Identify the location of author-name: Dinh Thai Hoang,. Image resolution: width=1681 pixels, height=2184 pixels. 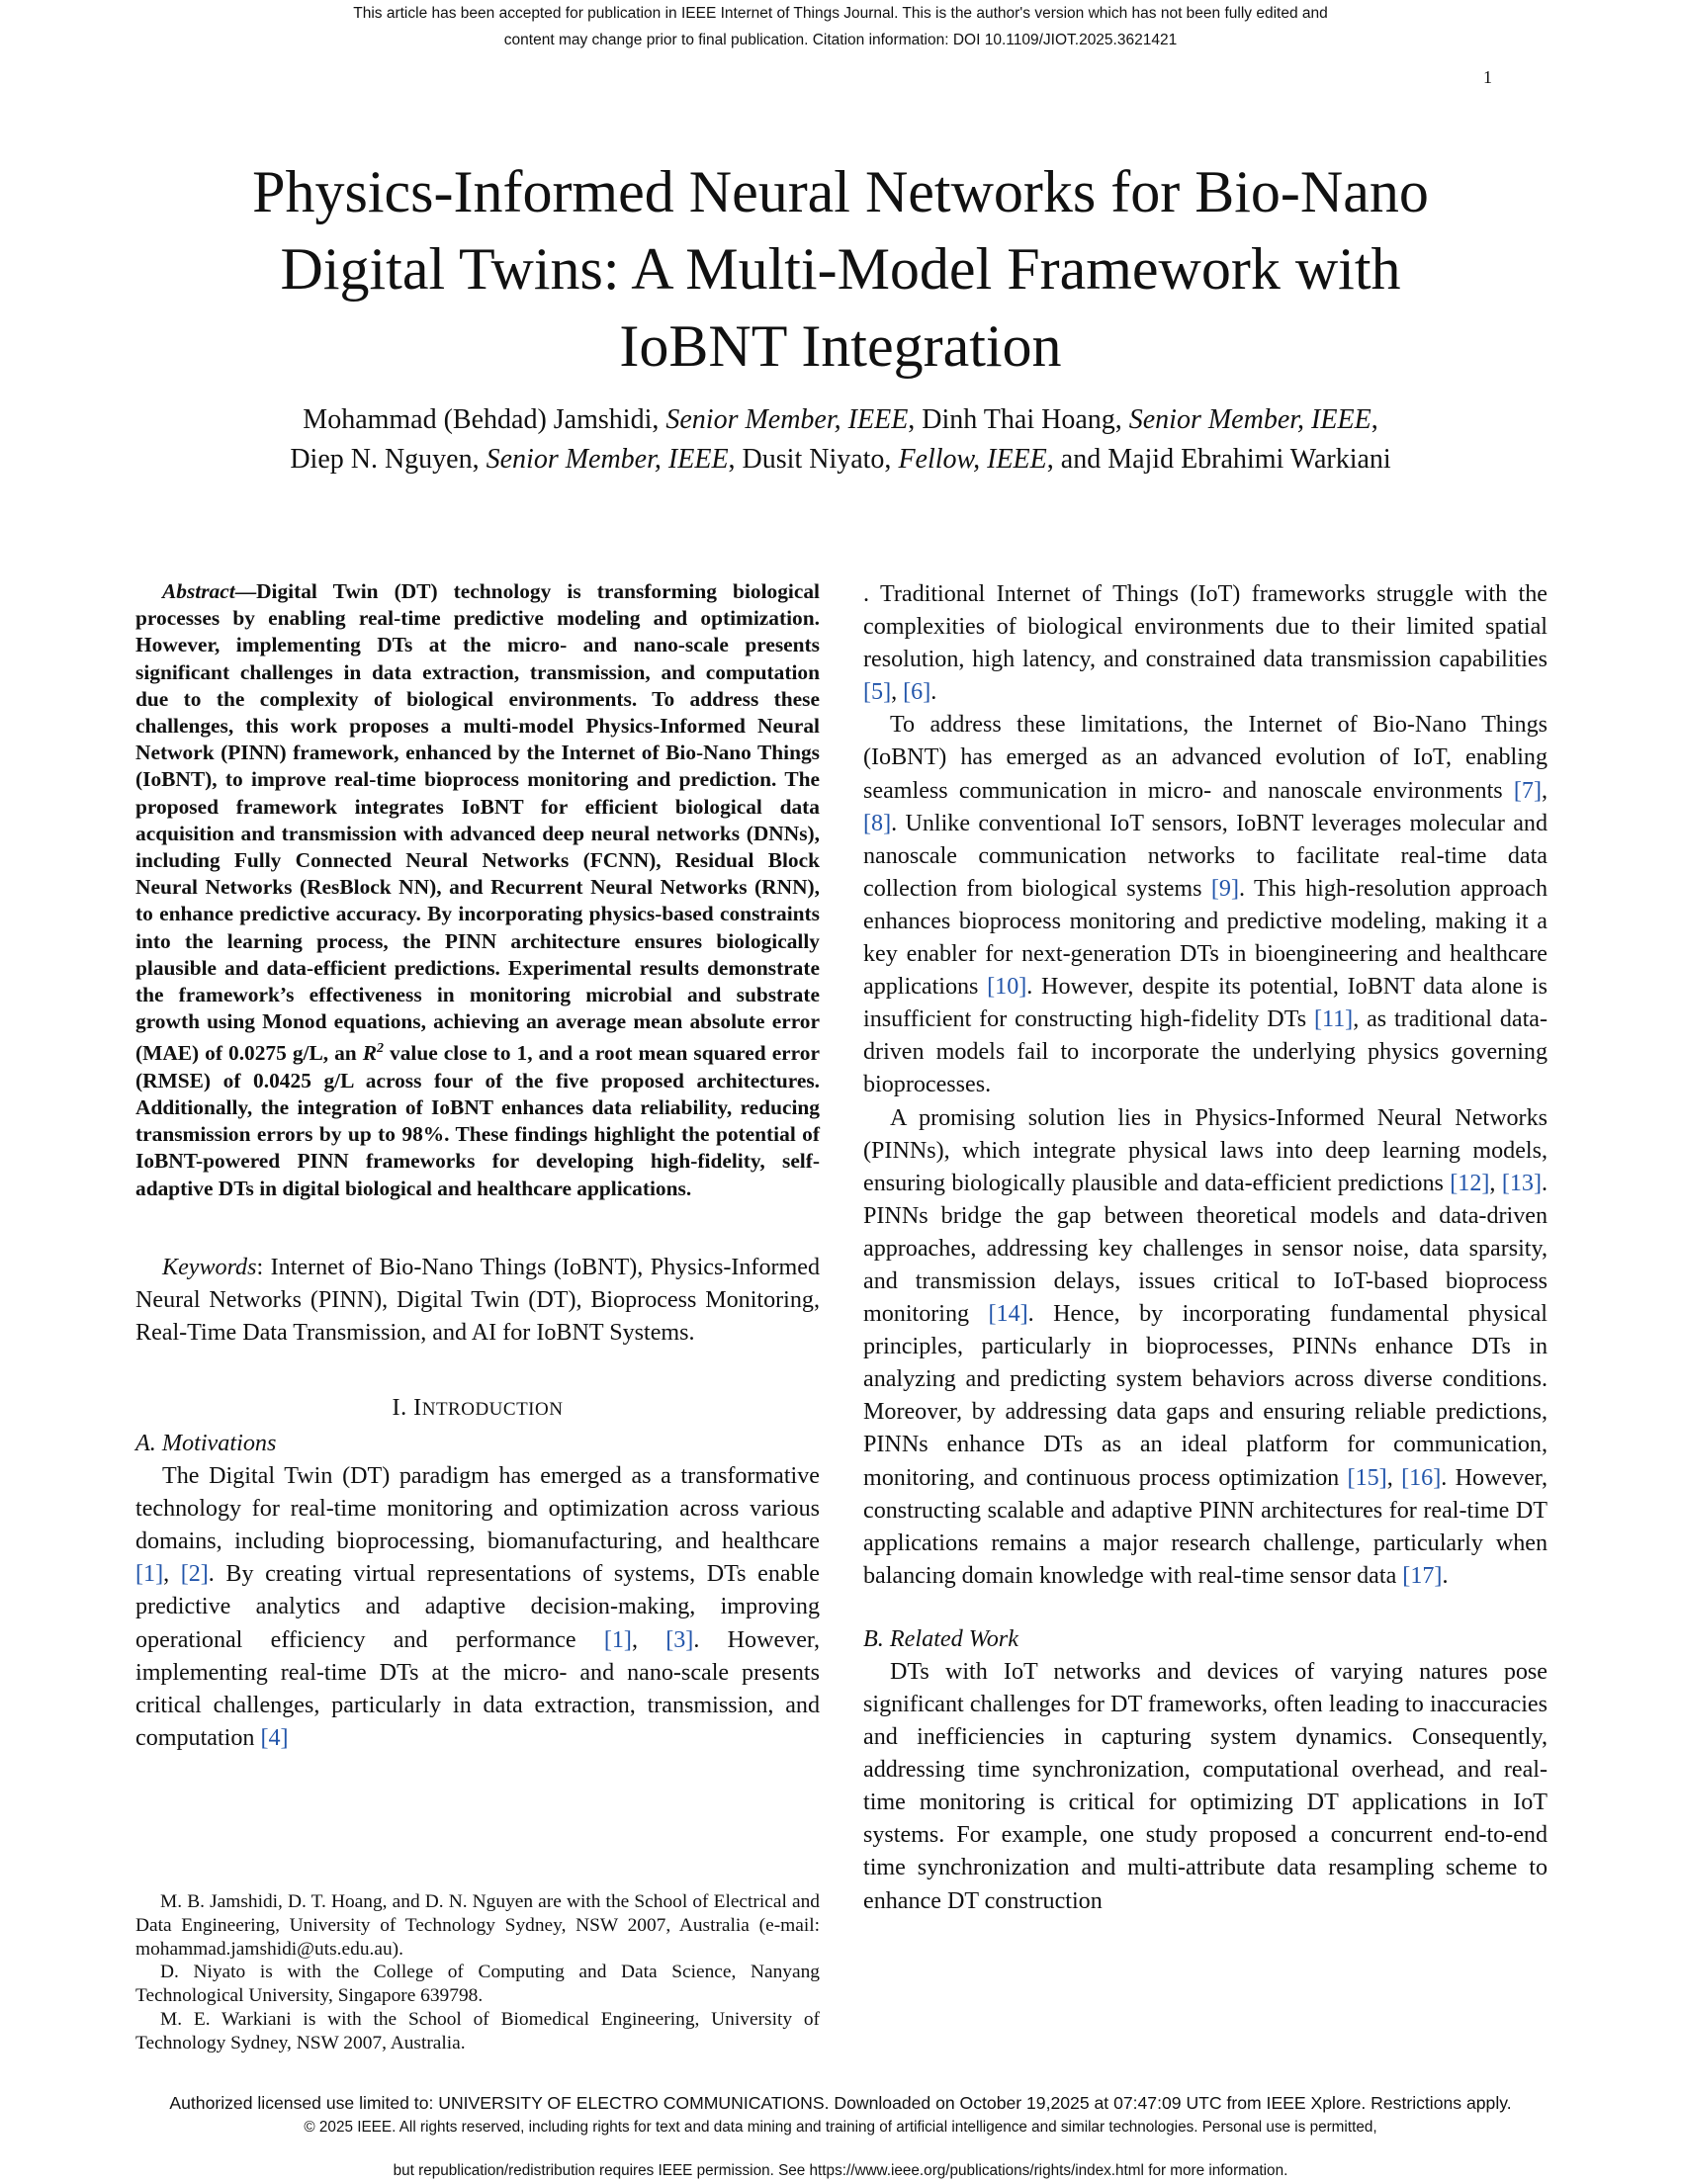
(1022, 419).